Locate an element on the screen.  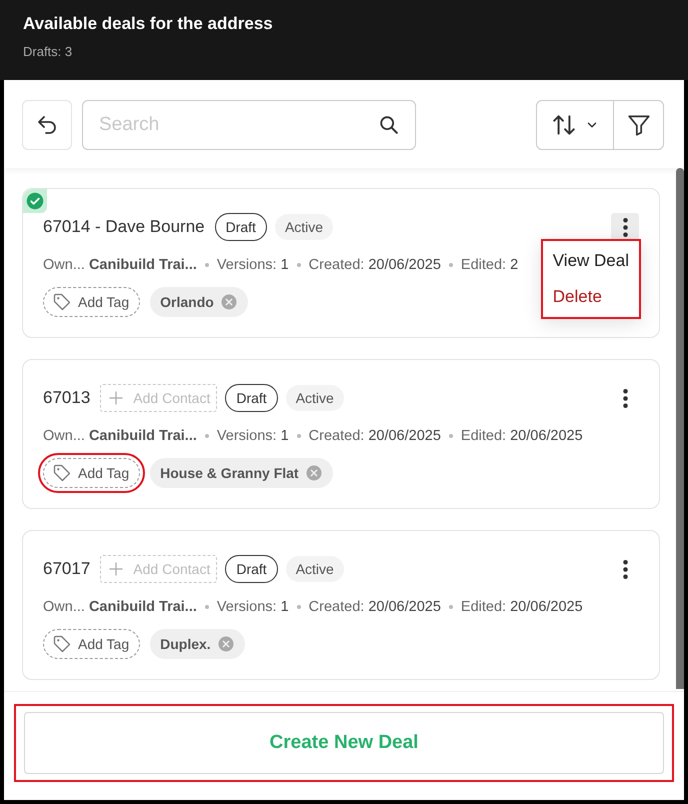
delete-menu-item: Delete is located at coordinates (590, 297).